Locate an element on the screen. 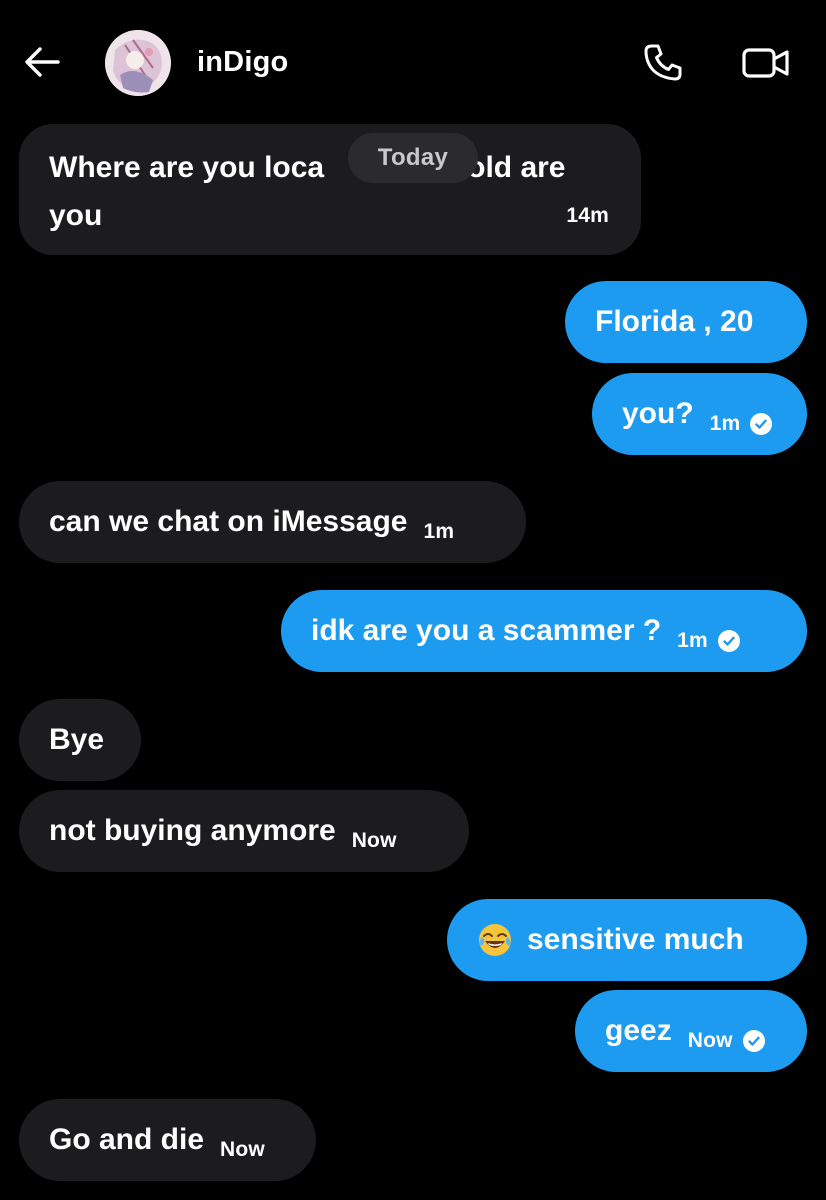  message-bubble-outgoing: Florida , 20 is located at coordinates (686, 322).